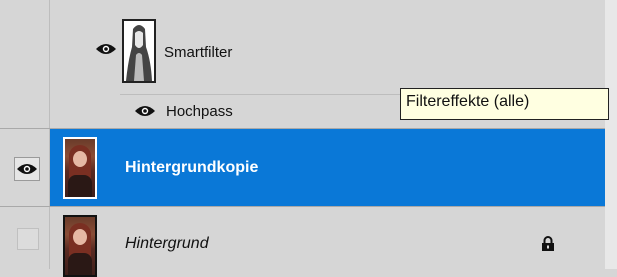  I want to click on scrollbar, so click(611, 134).